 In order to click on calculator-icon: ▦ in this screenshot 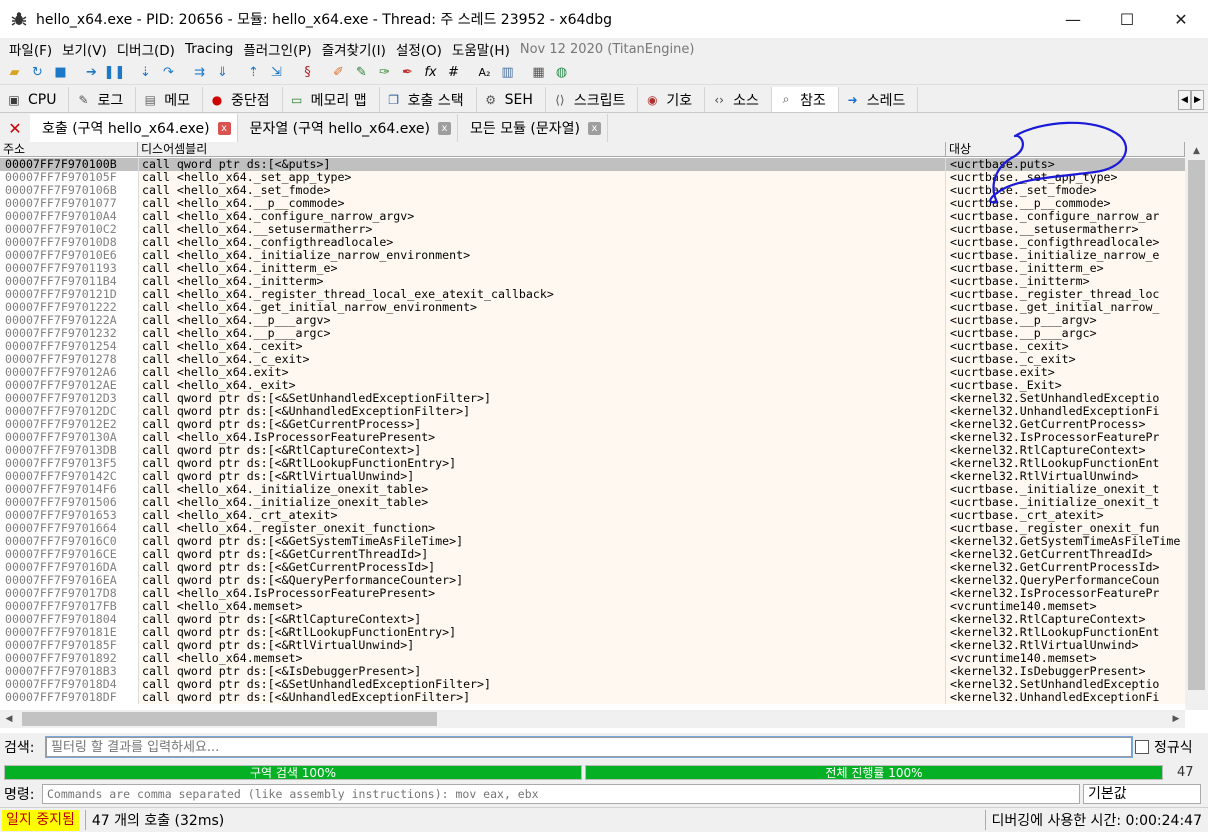, I will do `click(538, 73)`.